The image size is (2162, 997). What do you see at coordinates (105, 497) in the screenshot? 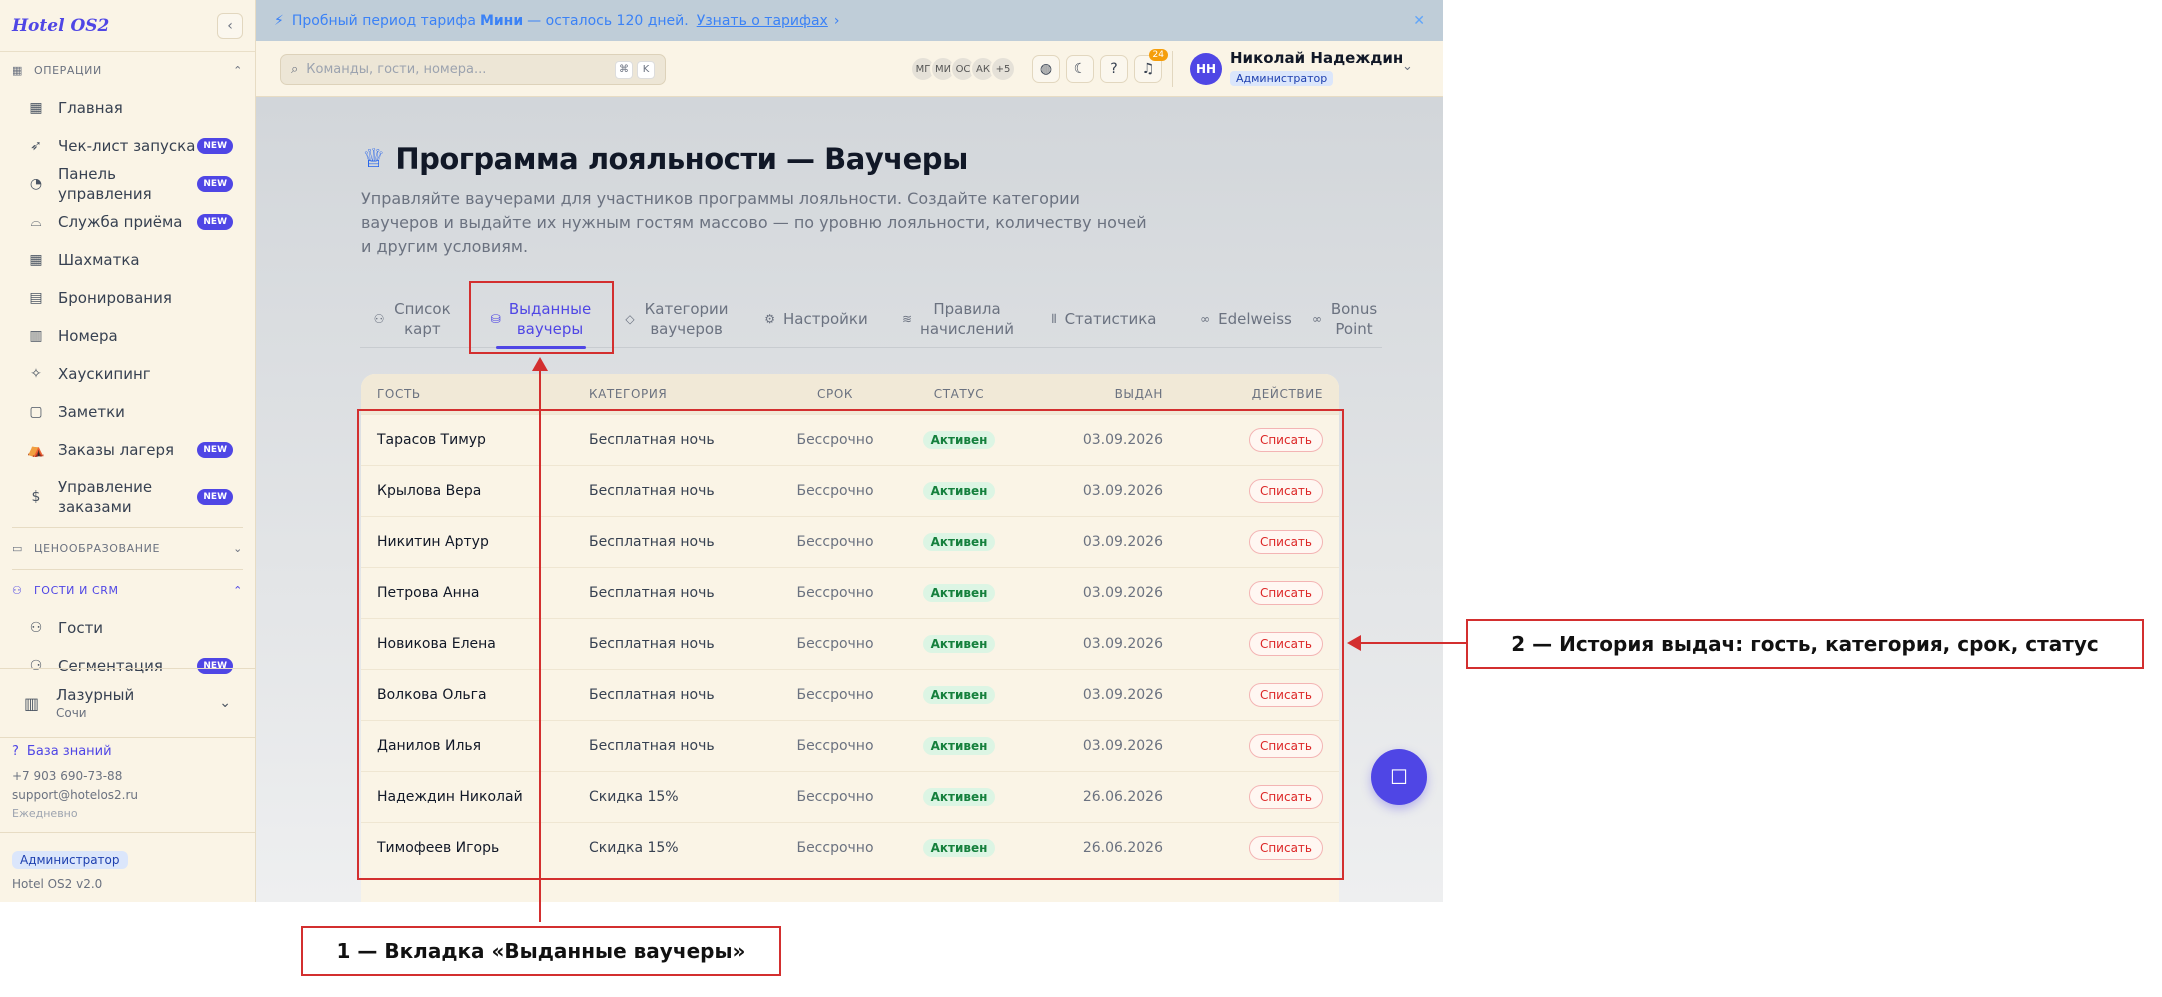
I see `sidebar-item-label: Управление заказами` at bounding box center [105, 497].